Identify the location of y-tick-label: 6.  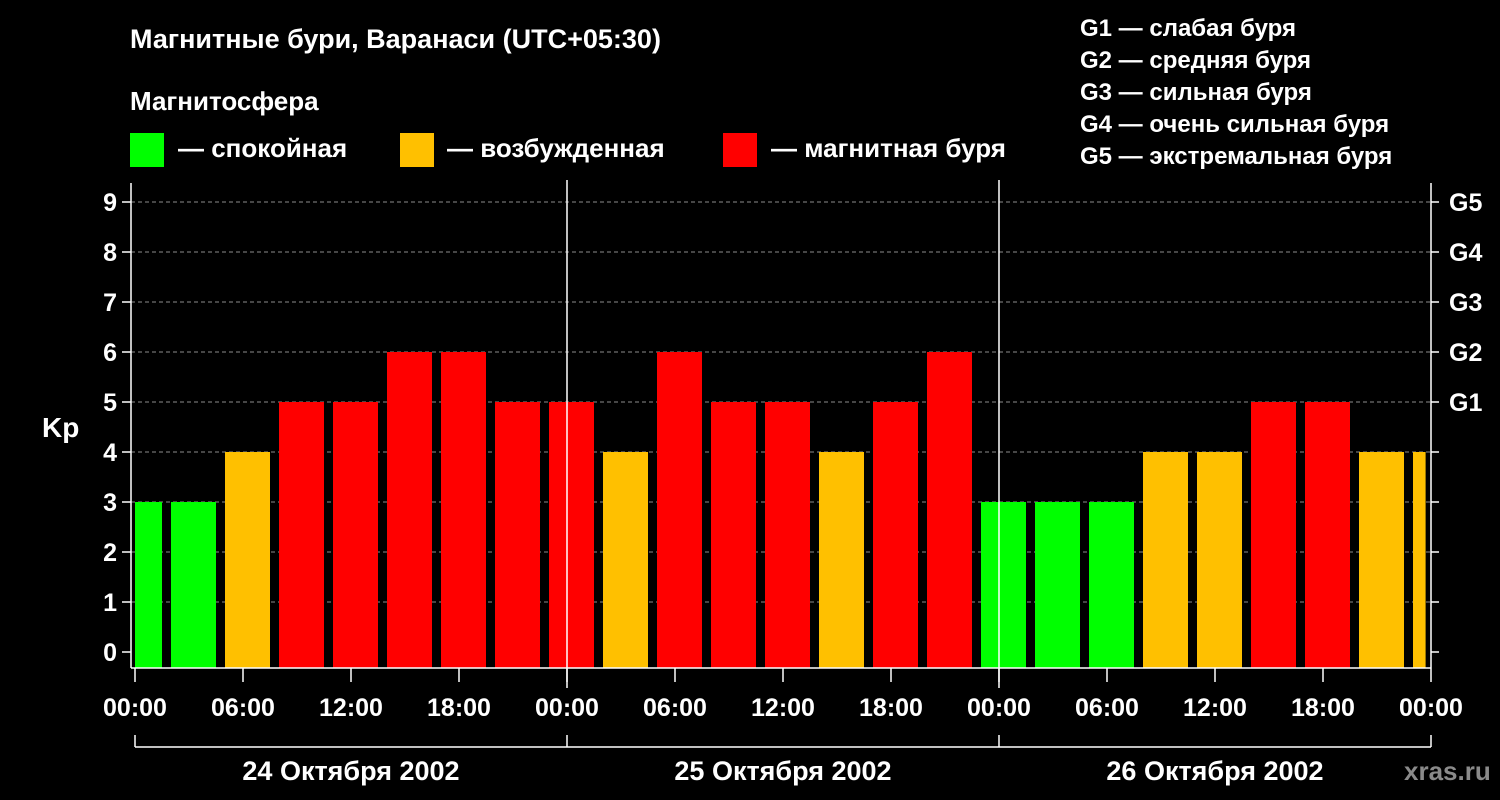
(110, 353).